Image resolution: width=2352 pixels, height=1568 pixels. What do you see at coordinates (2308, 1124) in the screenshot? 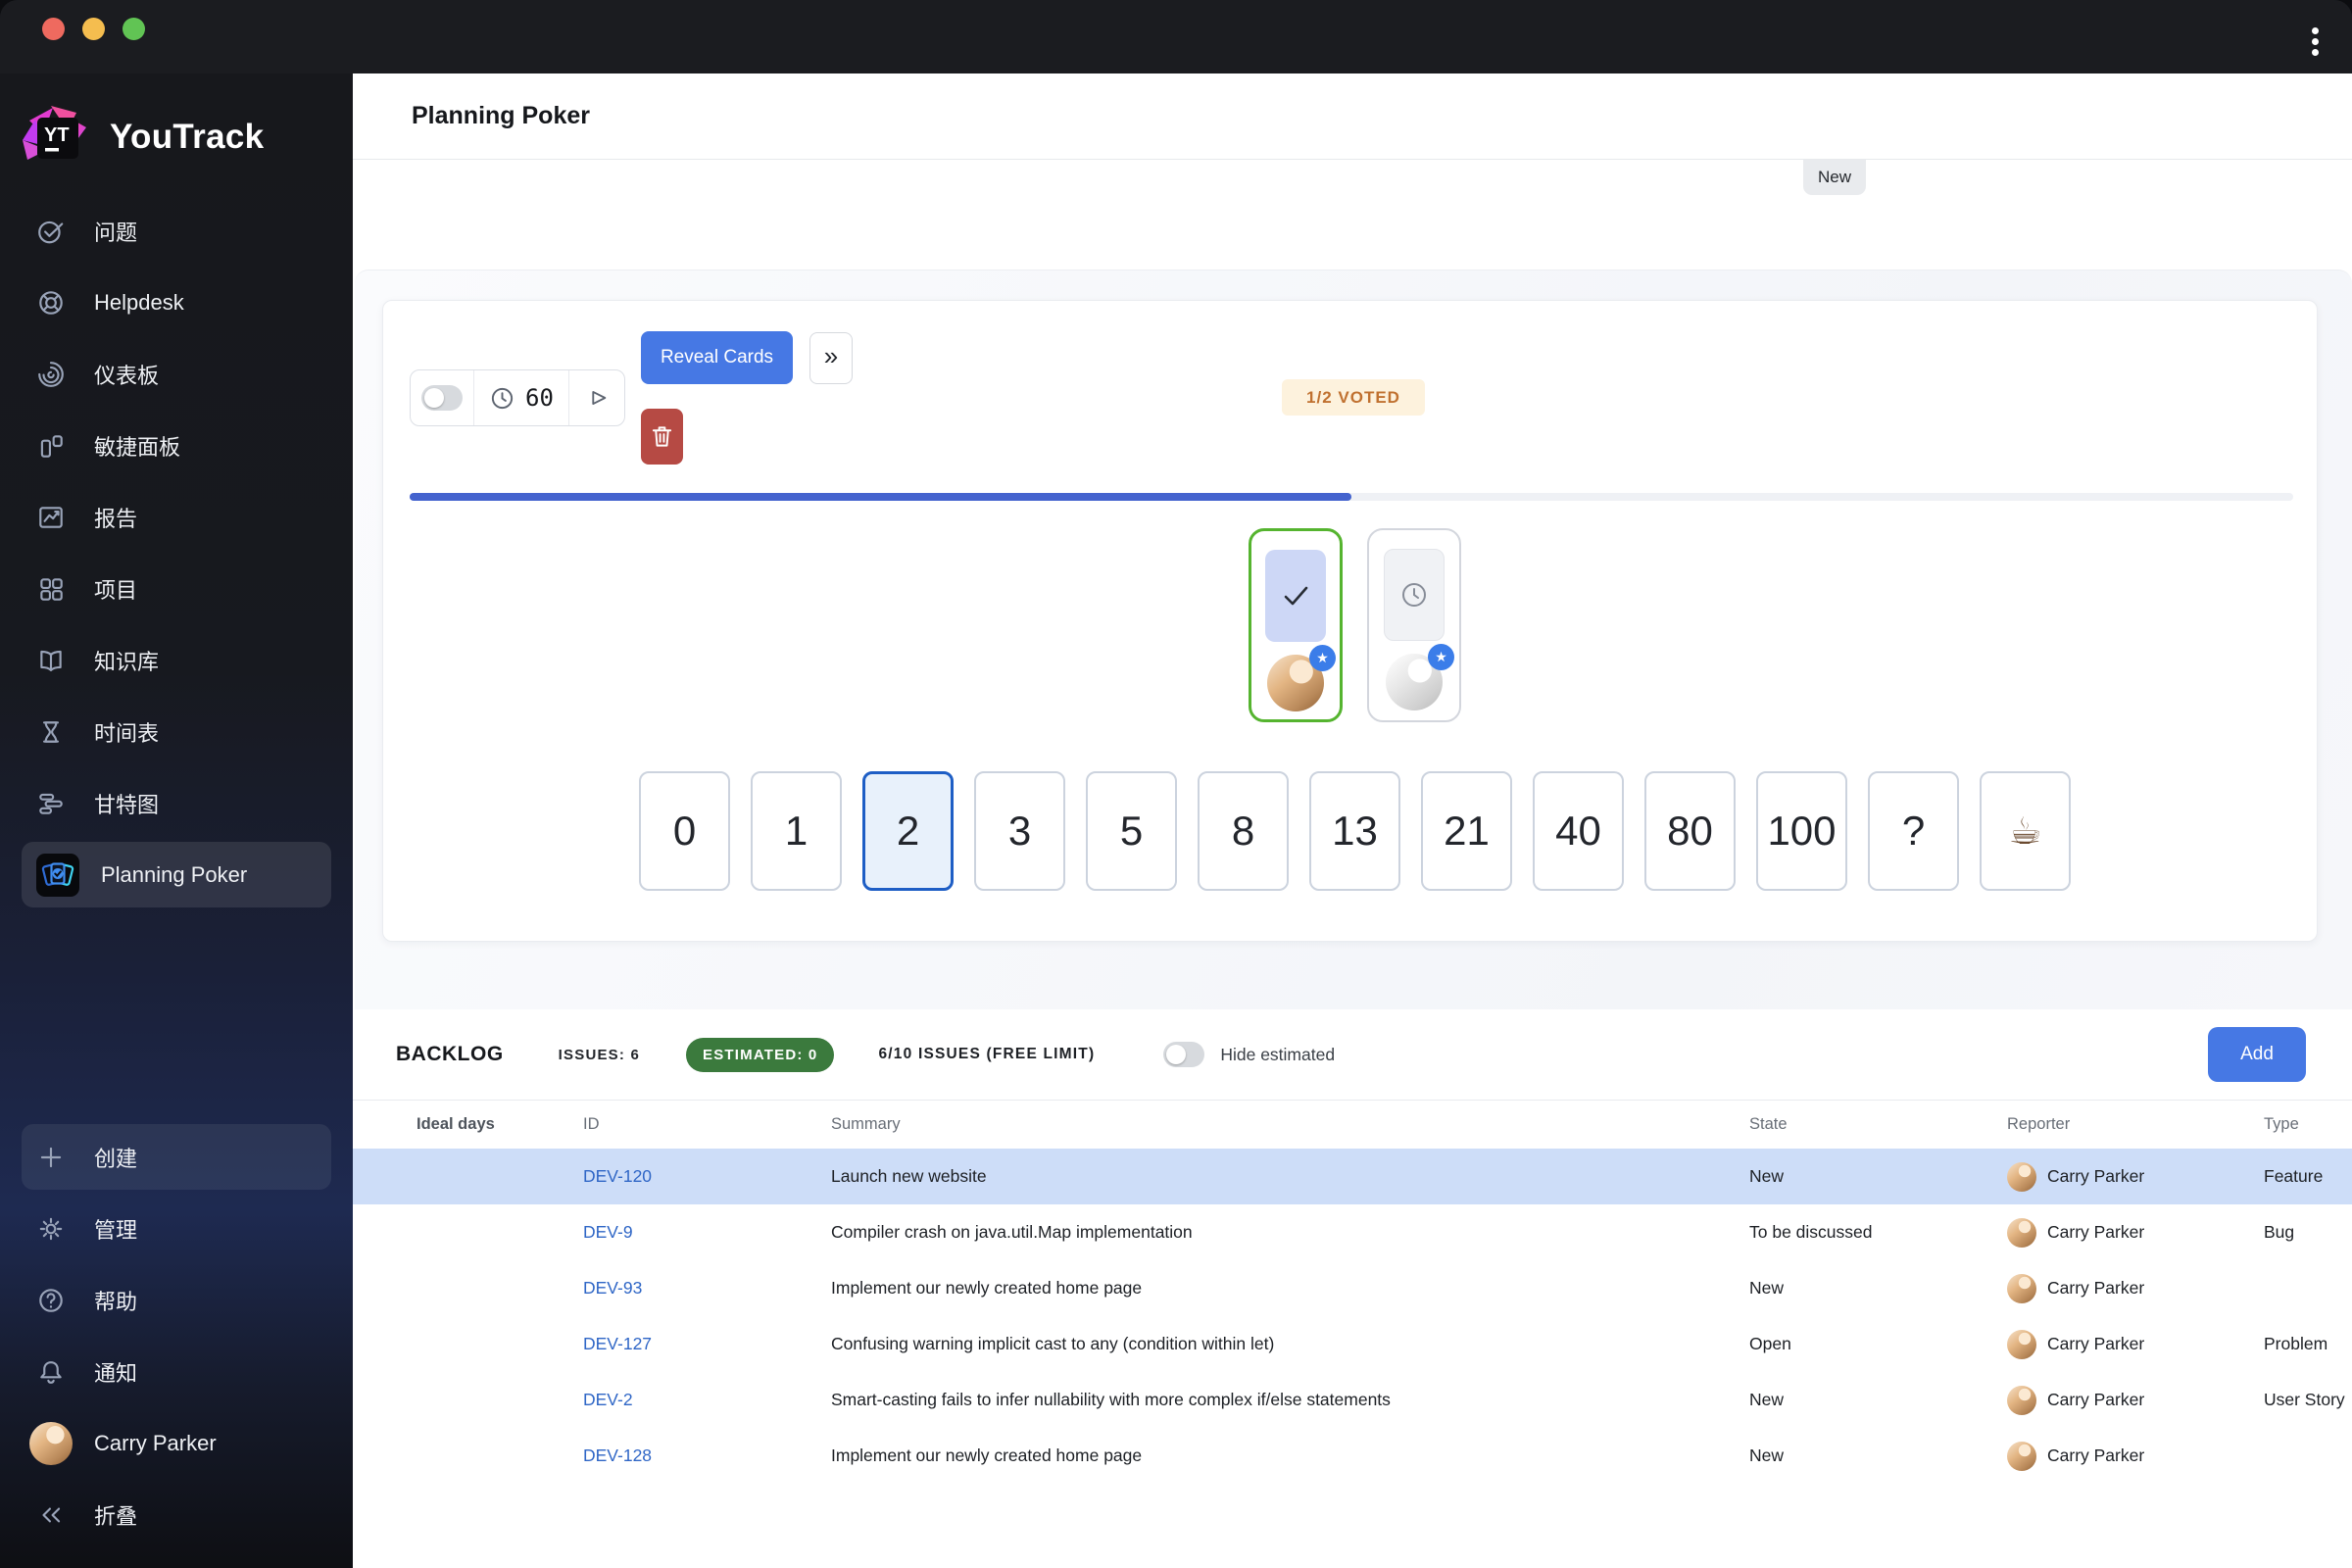
I see `column-header-type: Type` at bounding box center [2308, 1124].